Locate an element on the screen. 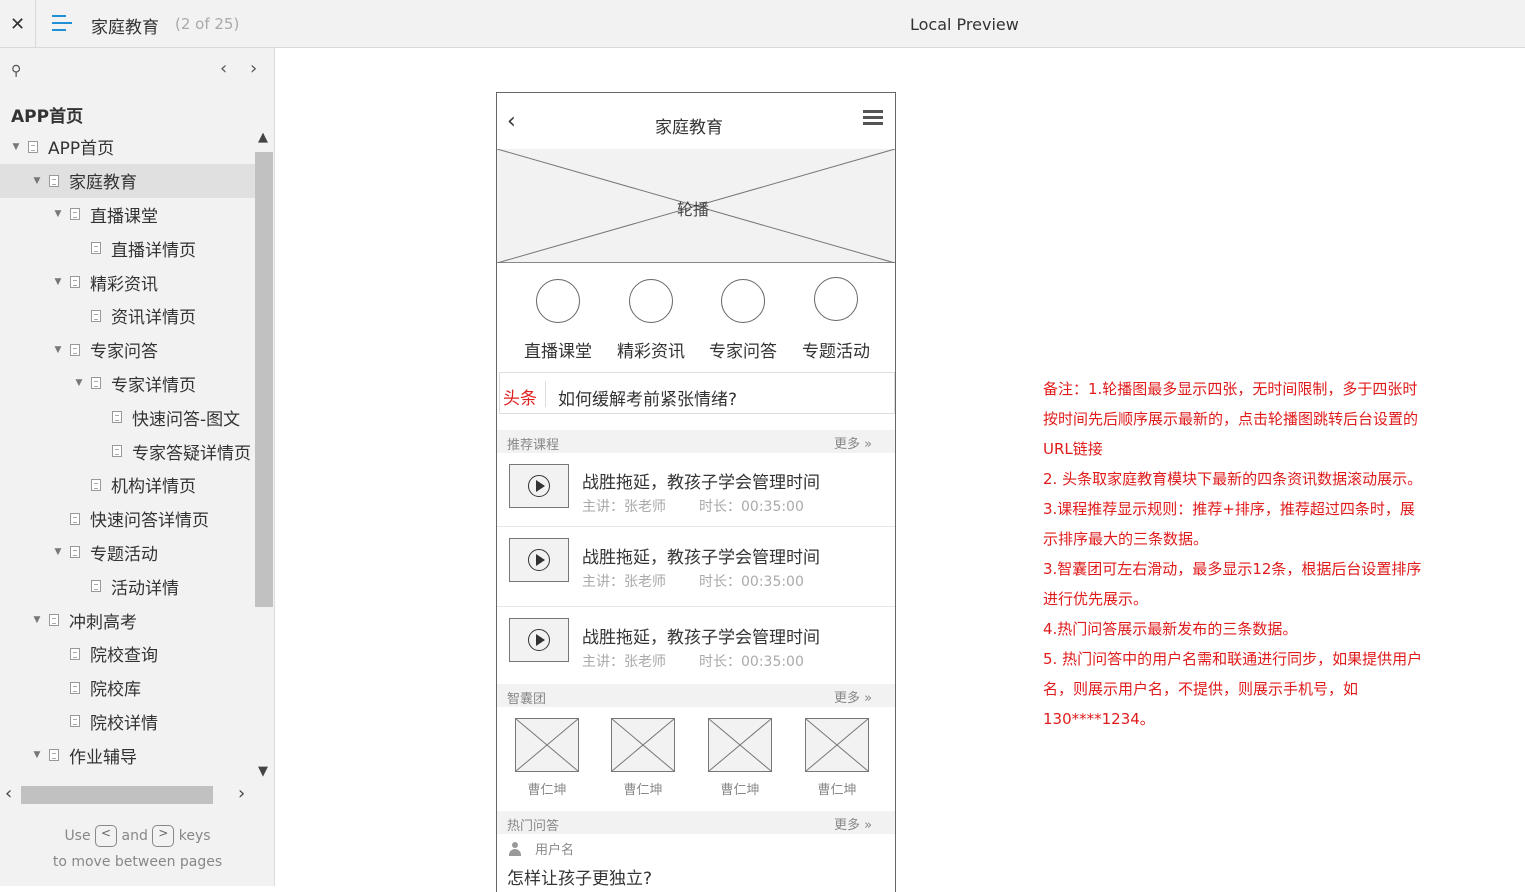  sitemap-item-label: 专家答疑详情页 is located at coordinates (191, 453).